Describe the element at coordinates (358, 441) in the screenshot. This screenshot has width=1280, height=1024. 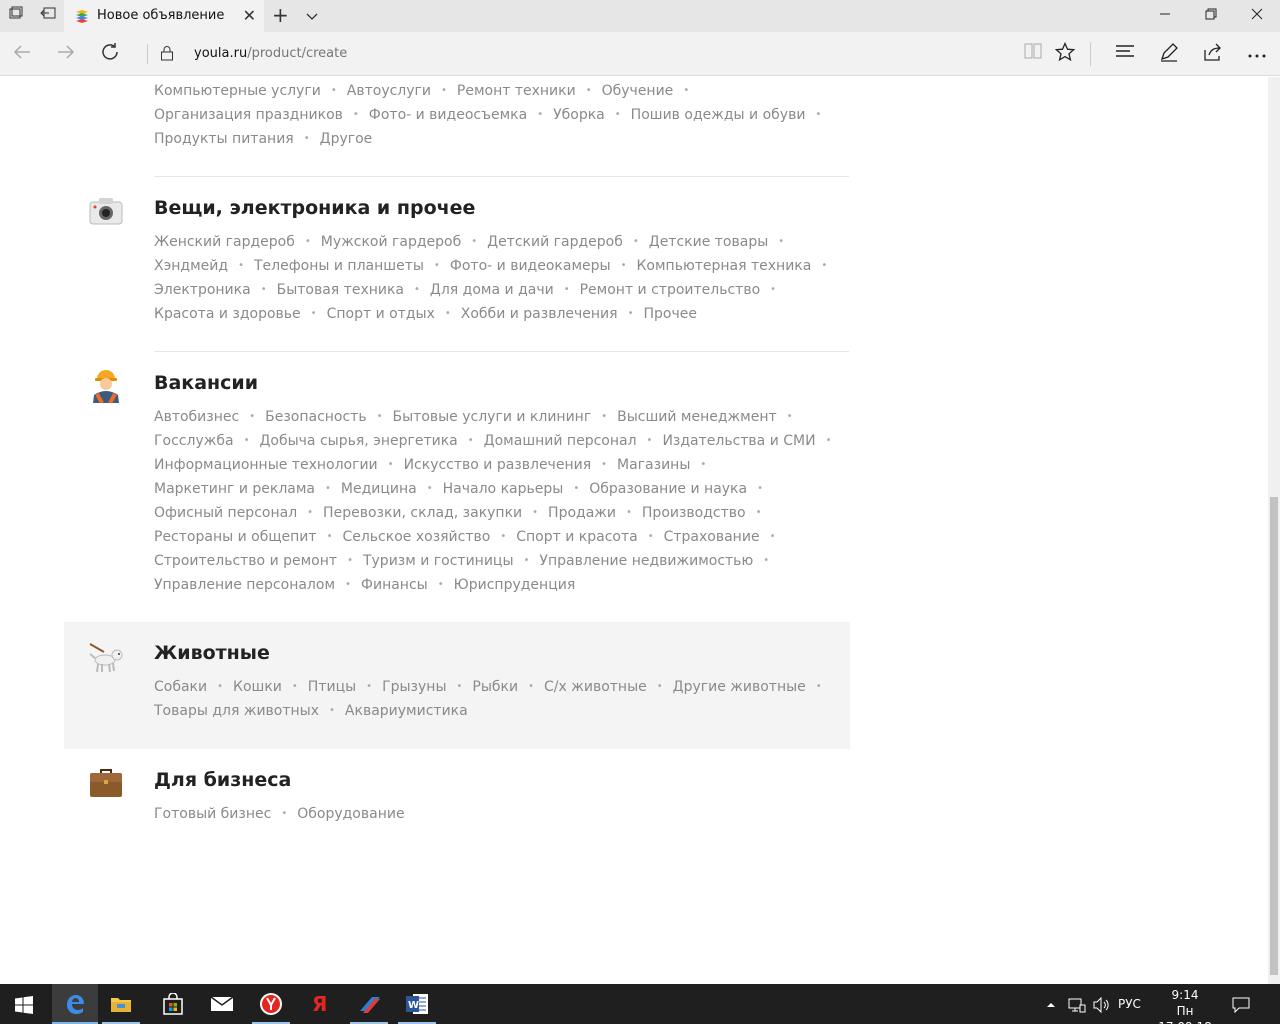
I see `category-link: Добыча сырья, энергетика` at that location.